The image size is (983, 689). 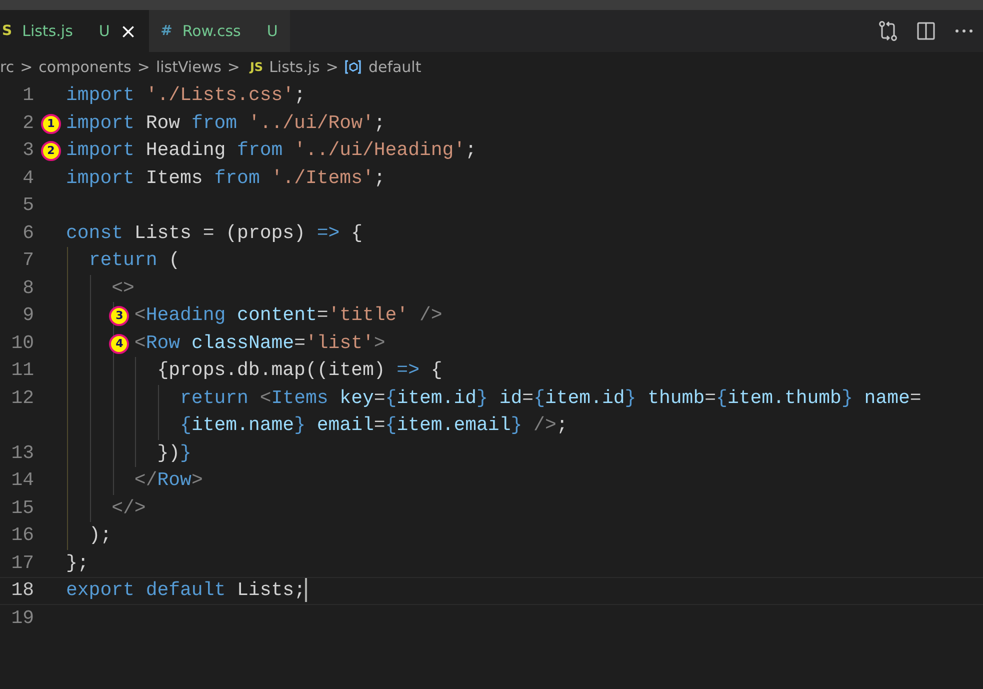 I want to click on editor-tab: S Lists.js U ×, so click(x=74, y=31).